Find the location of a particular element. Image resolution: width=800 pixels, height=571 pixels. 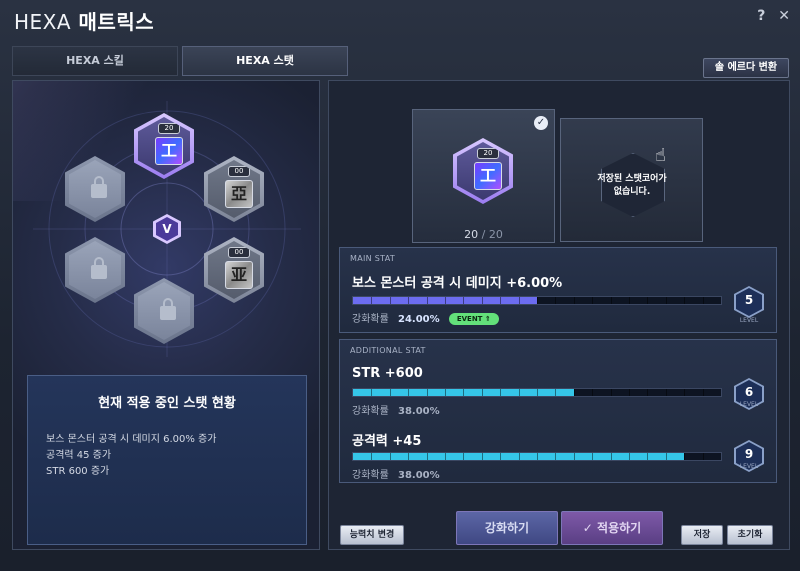

status-line: 보스 몬스터 공격 시 데미지 6.00% 증가 is located at coordinates (131, 439).